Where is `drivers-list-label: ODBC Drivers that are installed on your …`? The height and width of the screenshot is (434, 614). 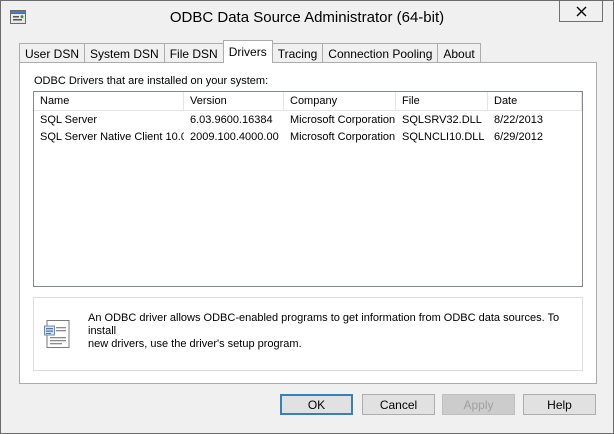 drivers-list-label: ODBC Drivers that are installed on your … is located at coordinates (151, 81).